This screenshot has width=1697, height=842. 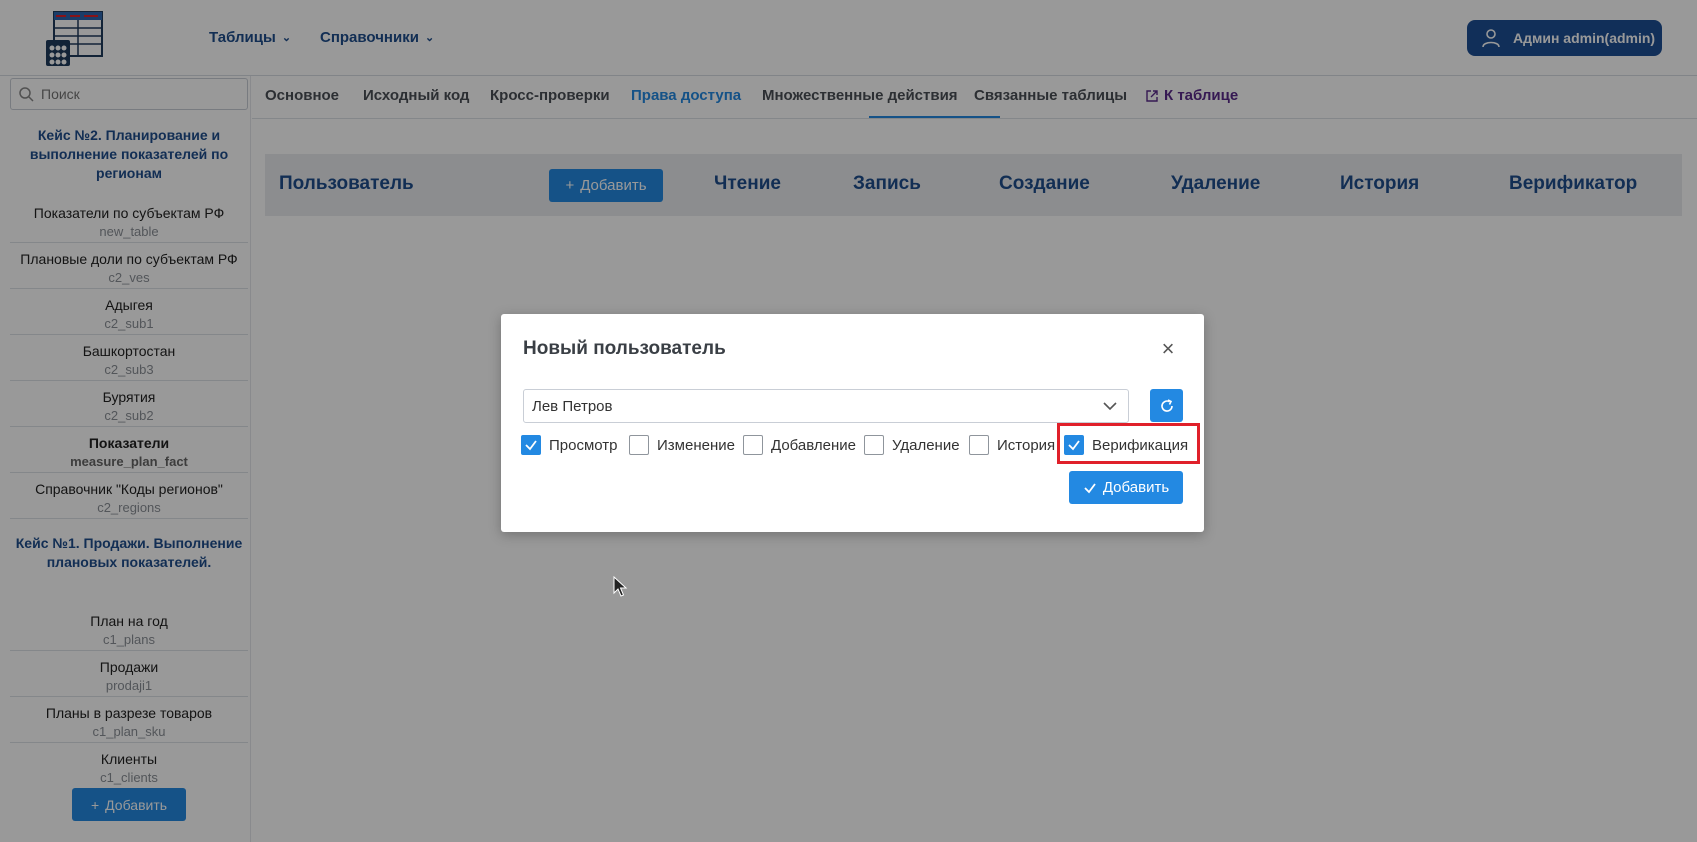 I want to click on checkbox-label: Добавление, so click(x=813, y=445).